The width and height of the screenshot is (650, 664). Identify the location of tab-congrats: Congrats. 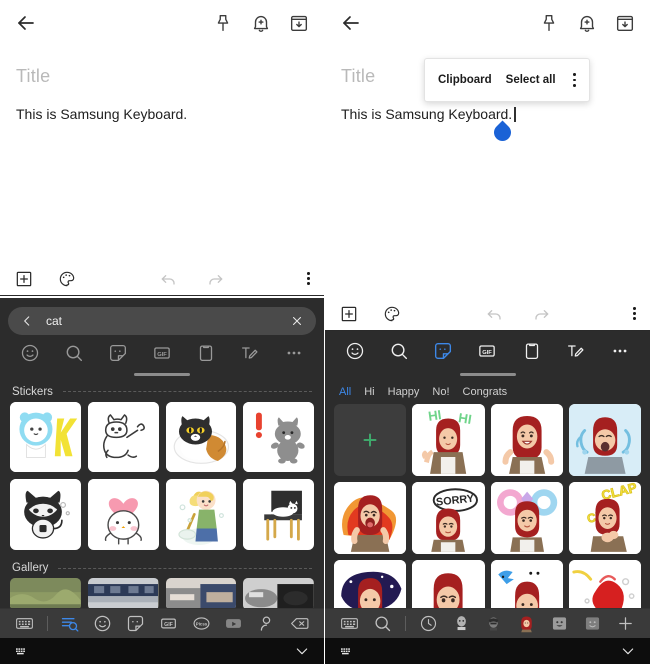
(485, 392).